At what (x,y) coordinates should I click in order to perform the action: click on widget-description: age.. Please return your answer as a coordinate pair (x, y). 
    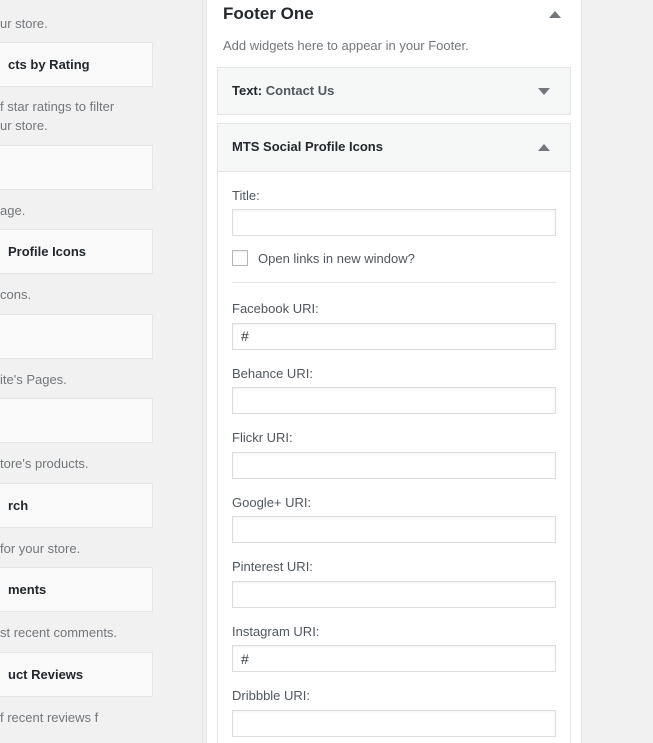
    Looking at the image, I should click on (13, 210).